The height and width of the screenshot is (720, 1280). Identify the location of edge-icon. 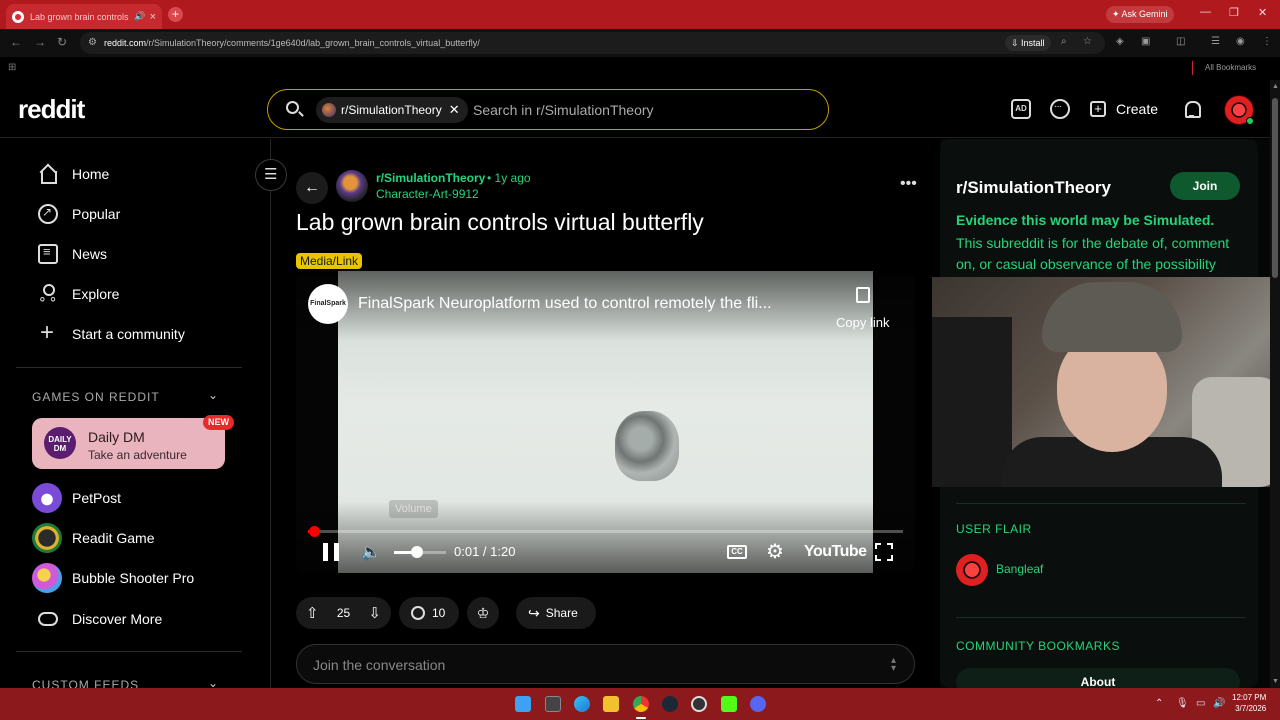
(582, 704).